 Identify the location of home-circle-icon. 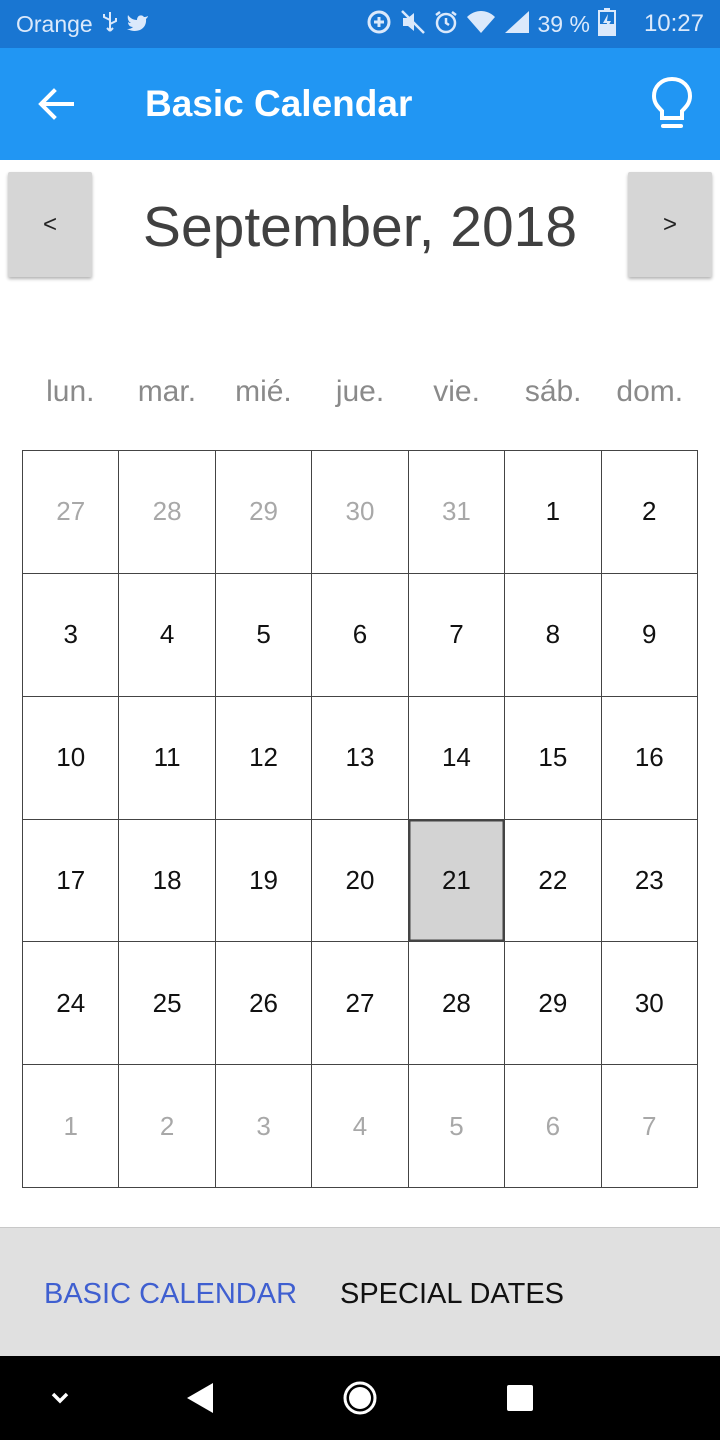
(360, 1398).